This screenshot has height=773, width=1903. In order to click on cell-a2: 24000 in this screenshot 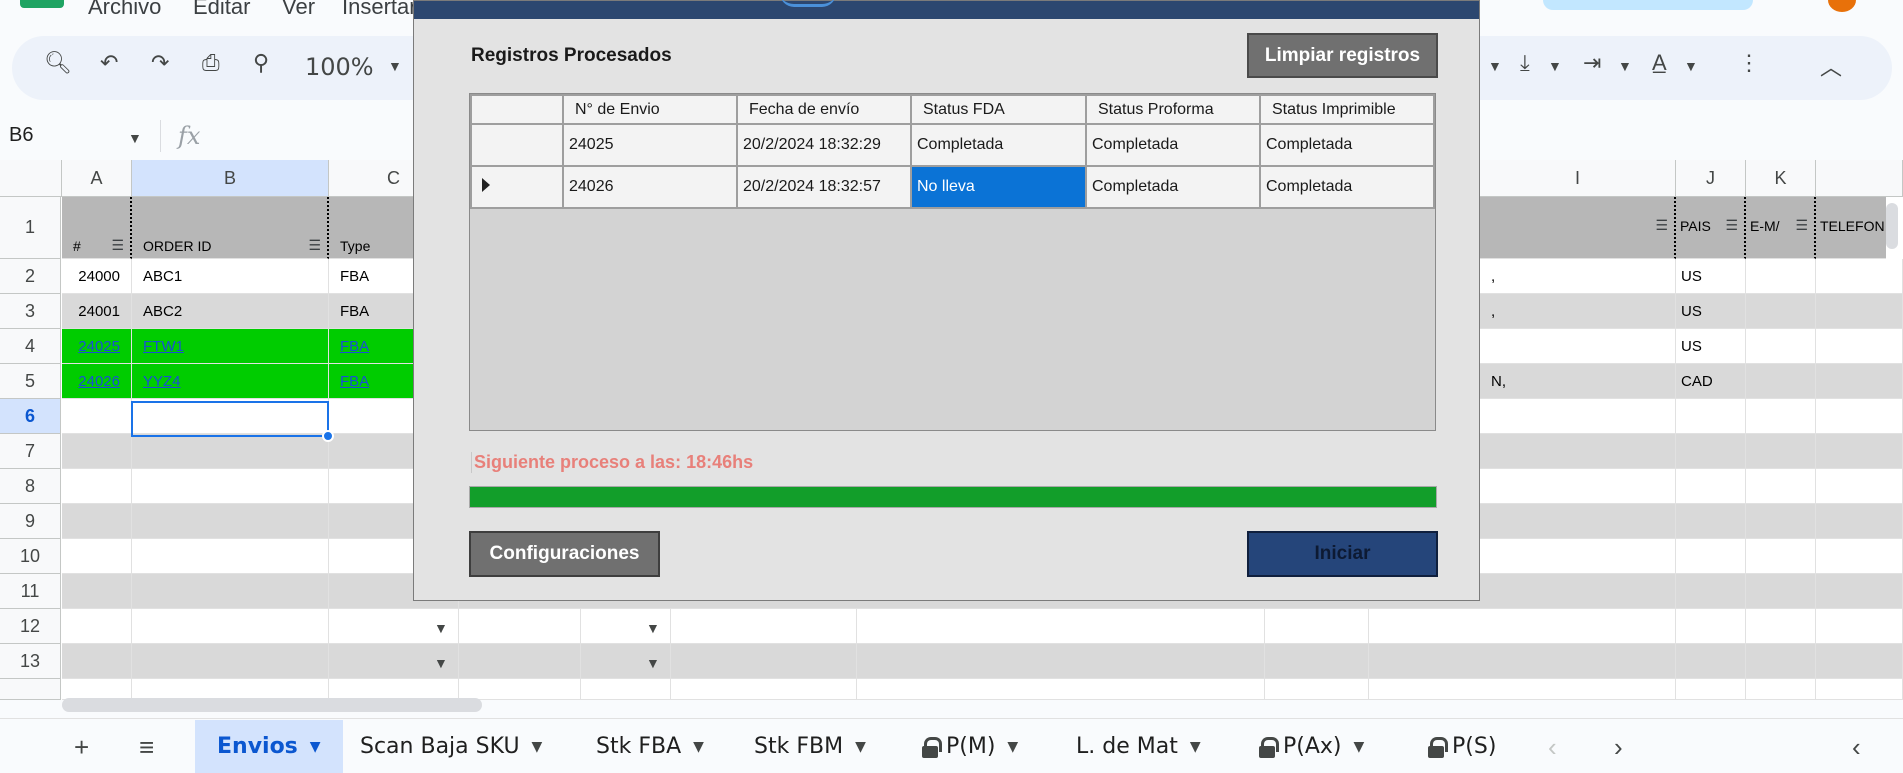, I will do `click(97, 276)`.